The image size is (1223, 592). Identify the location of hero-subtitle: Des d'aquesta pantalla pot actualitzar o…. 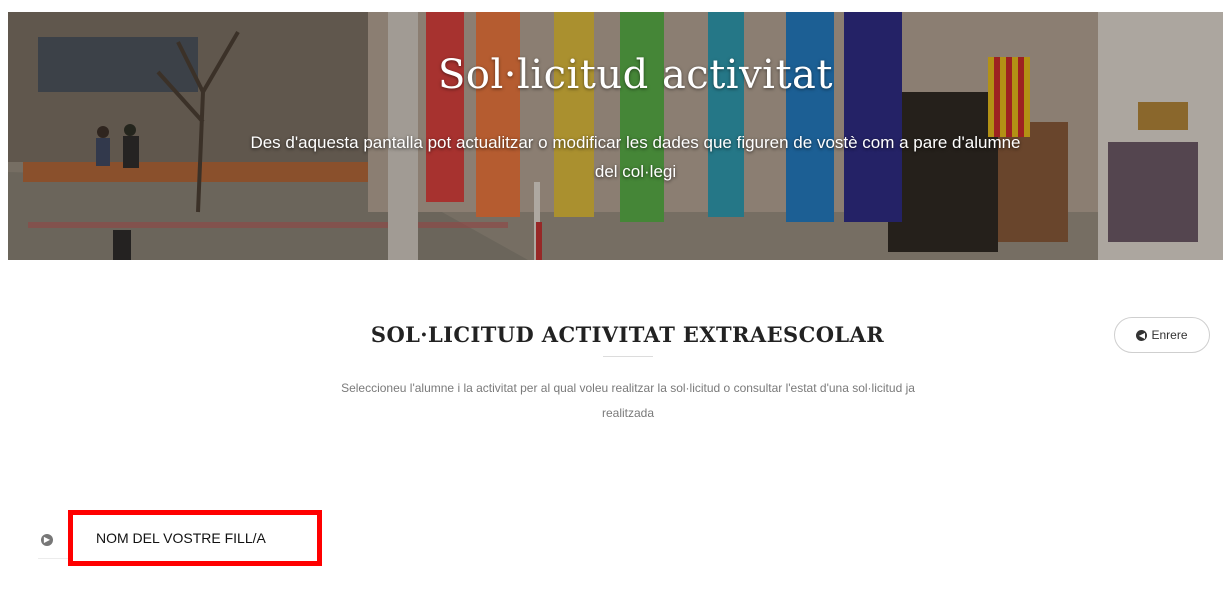
(635, 157).